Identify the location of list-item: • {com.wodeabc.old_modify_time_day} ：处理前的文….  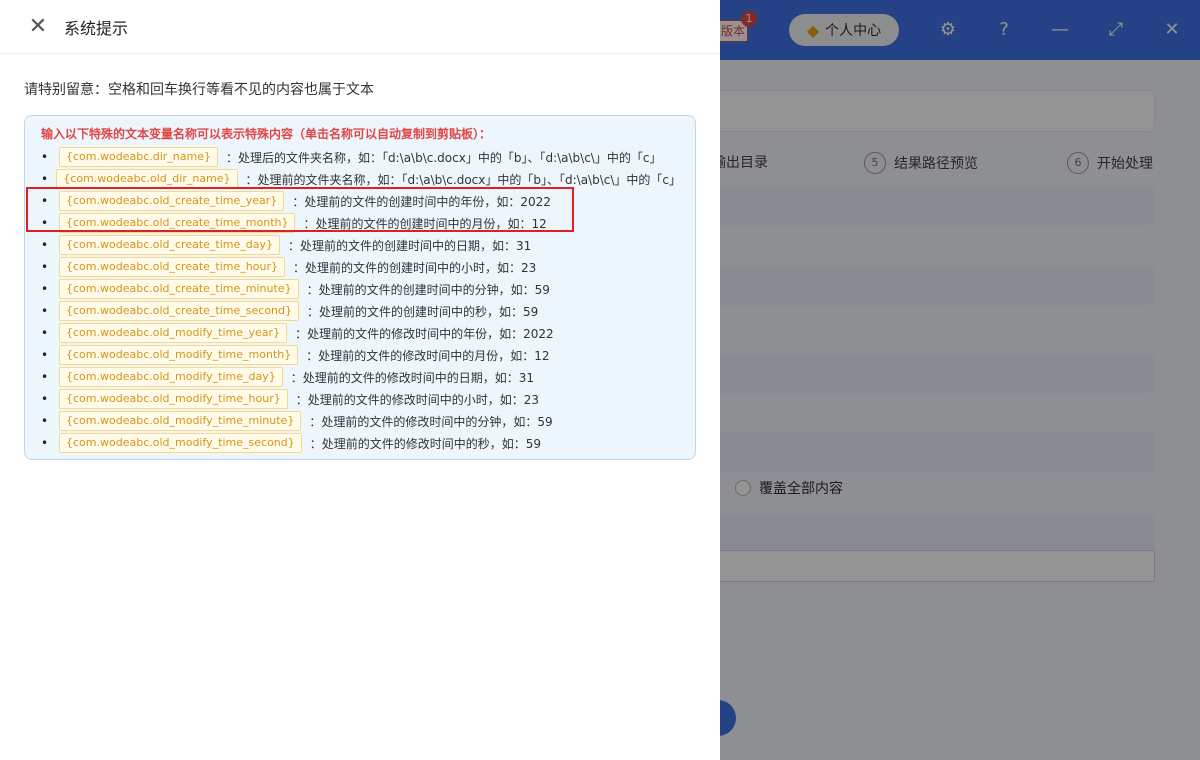
(361, 377).